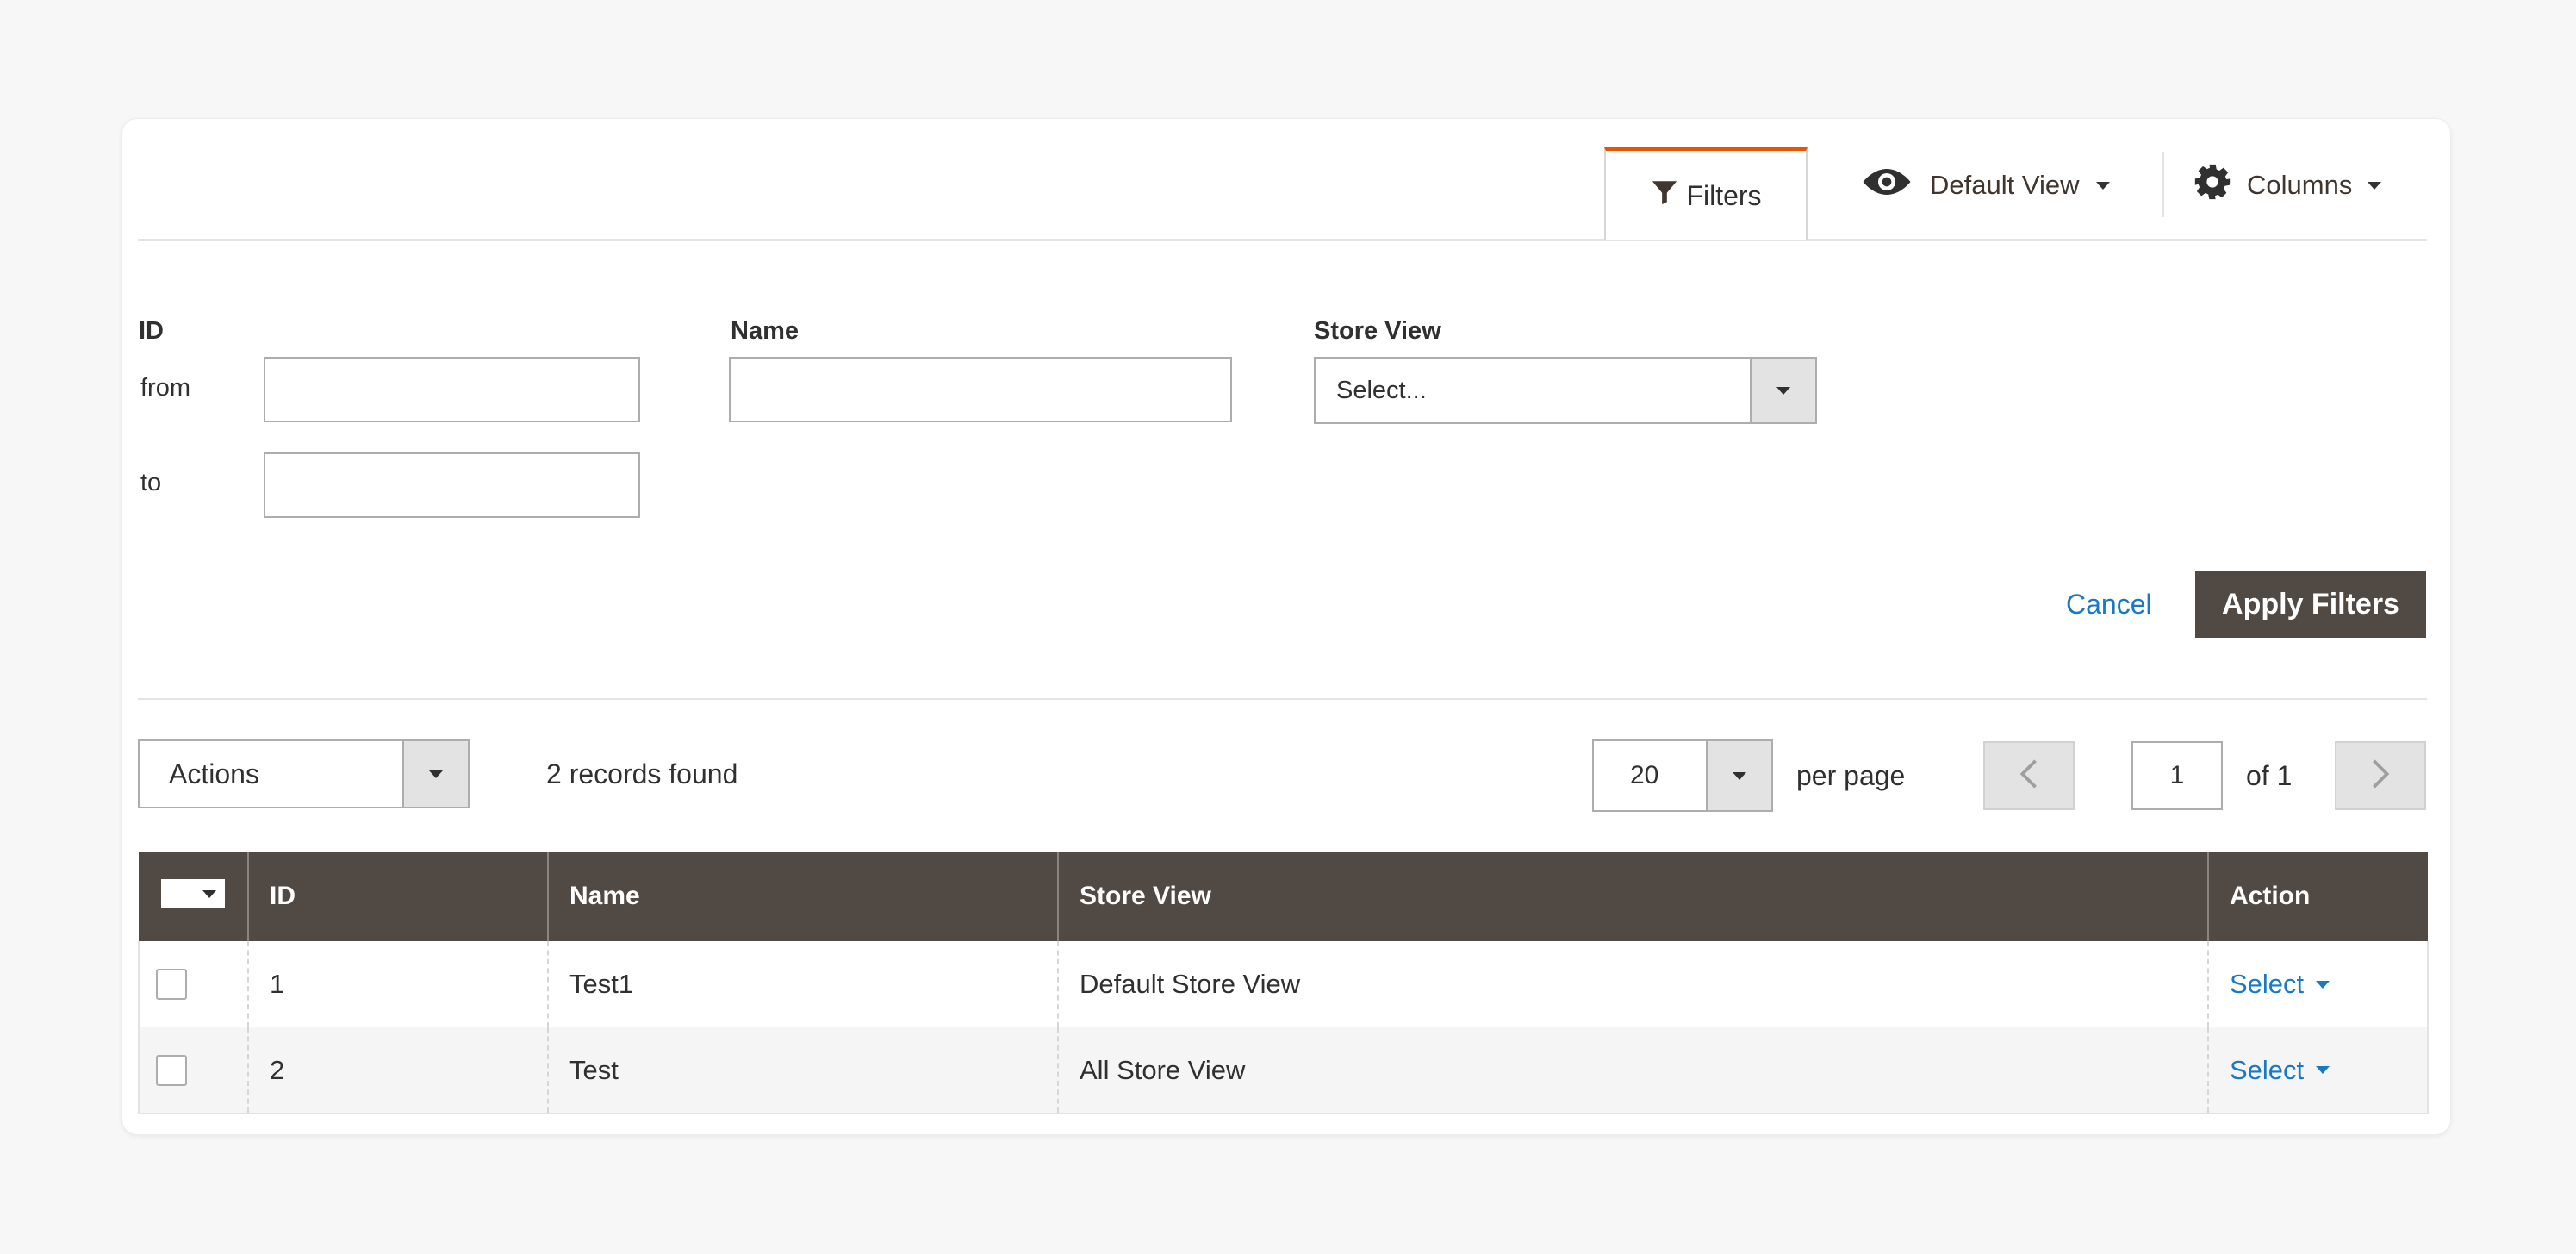  Describe the element at coordinates (1283, 699) in the screenshot. I see `section-divider` at that location.